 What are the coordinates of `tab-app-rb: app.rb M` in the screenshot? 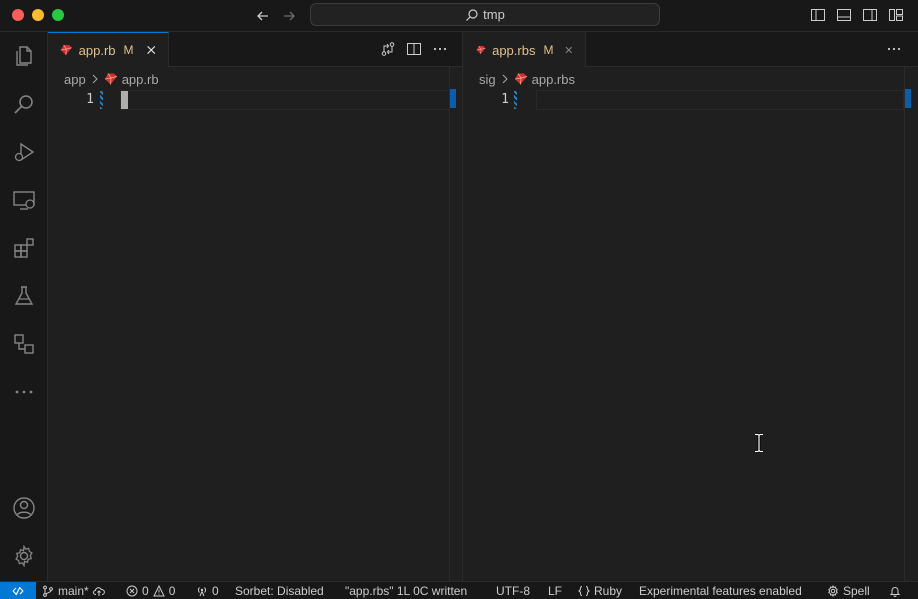 It's located at (108, 49).